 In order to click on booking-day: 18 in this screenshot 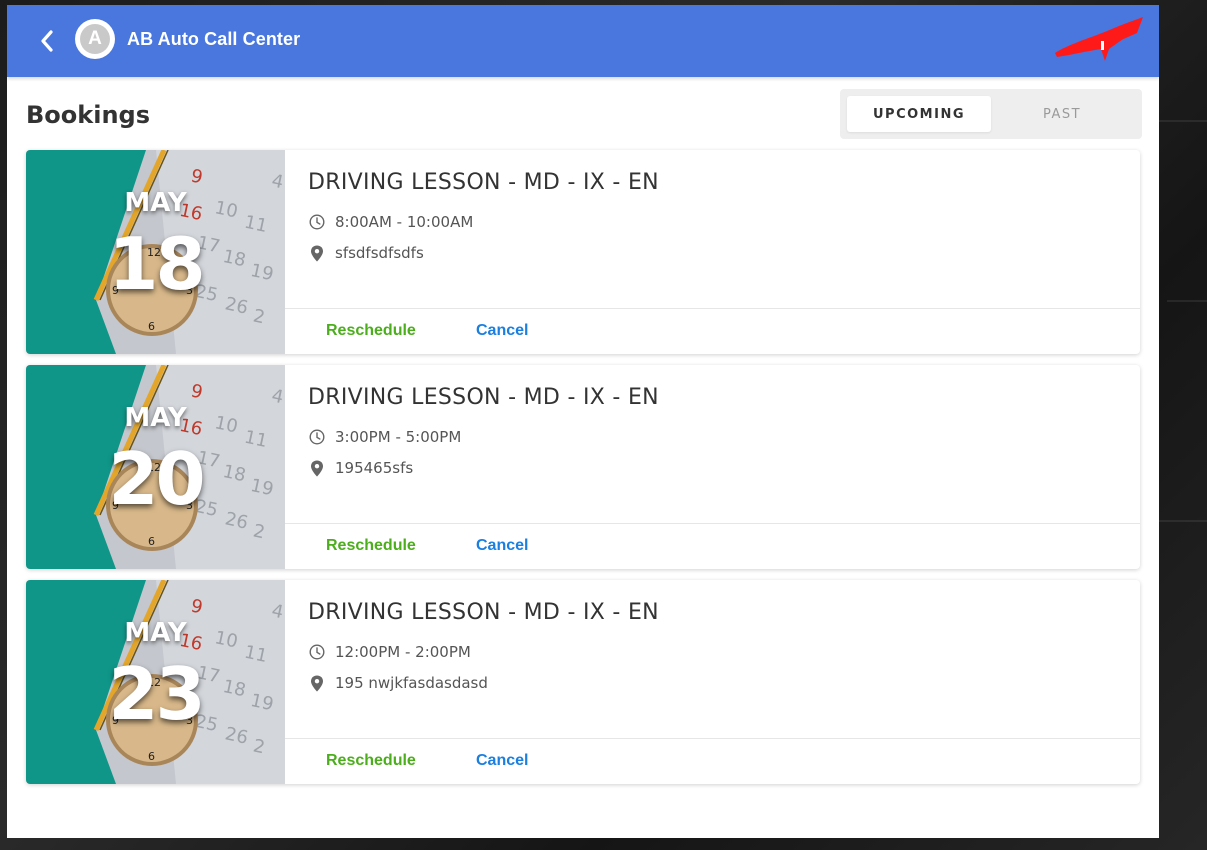, I will do `click(156, 264)`.